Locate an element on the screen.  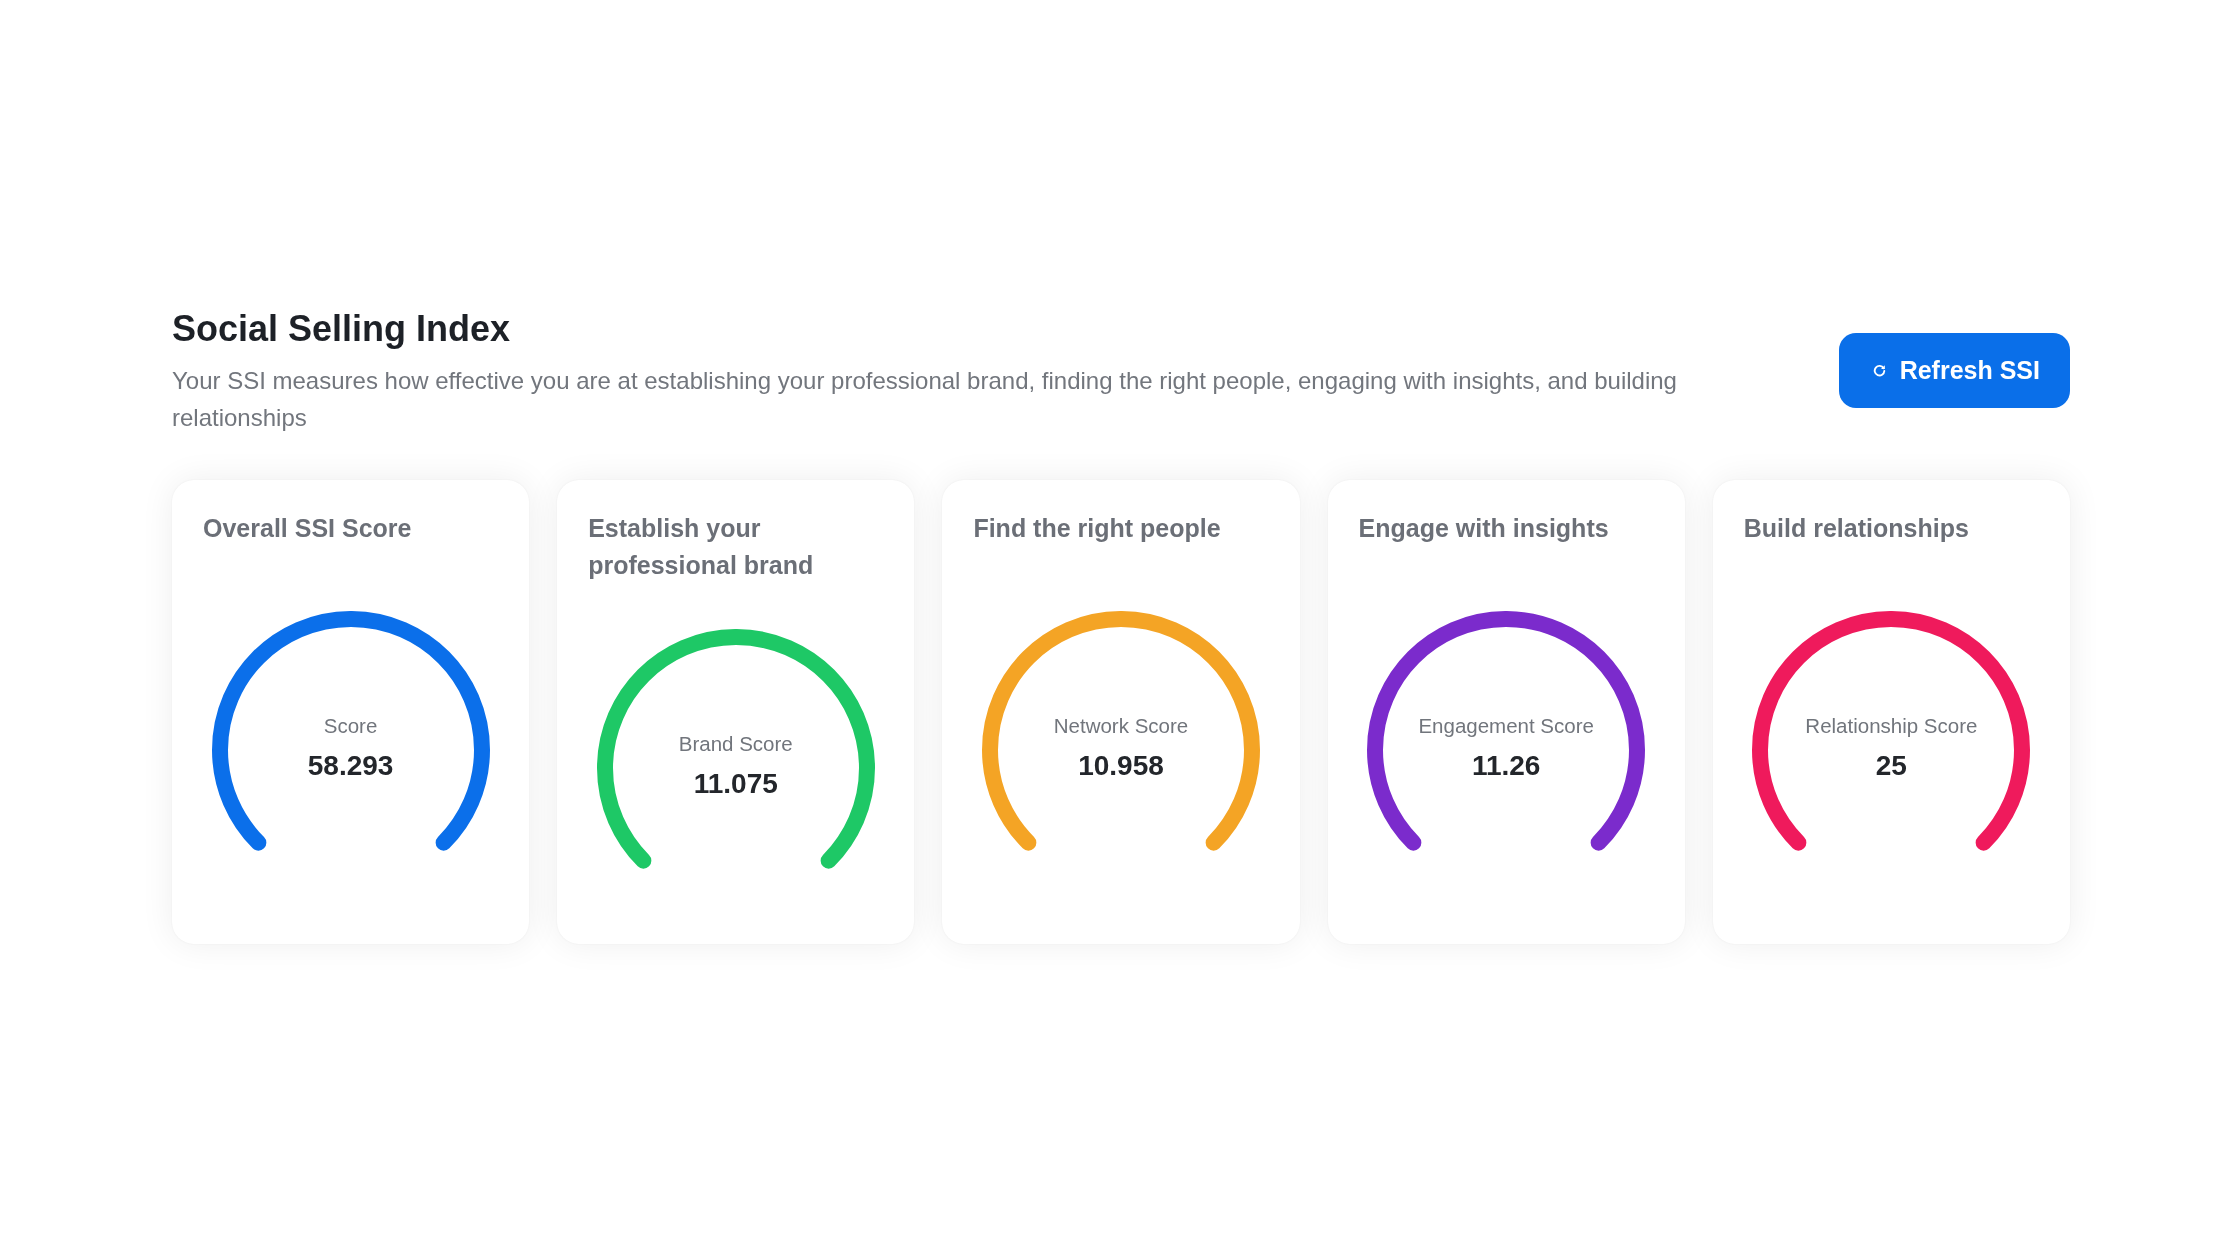
gauge-label: Score is located at coordinates (350, 725).